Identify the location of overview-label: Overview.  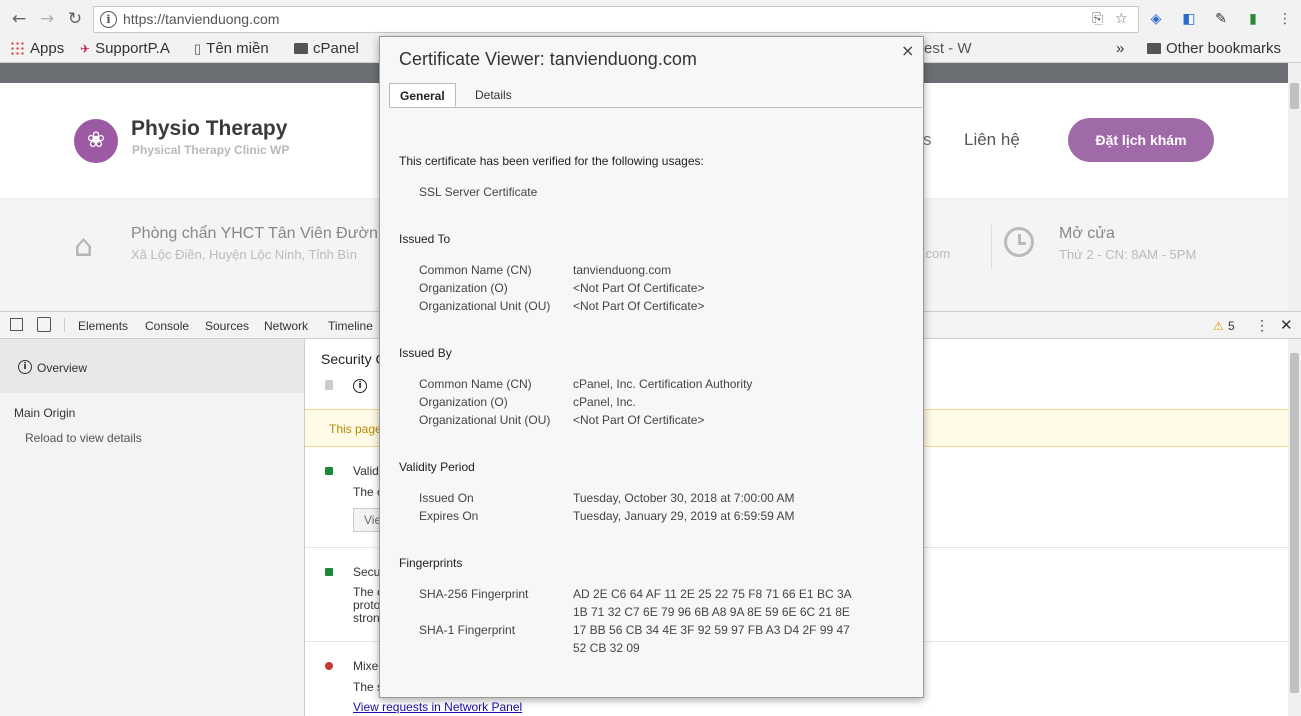
(62, 368).